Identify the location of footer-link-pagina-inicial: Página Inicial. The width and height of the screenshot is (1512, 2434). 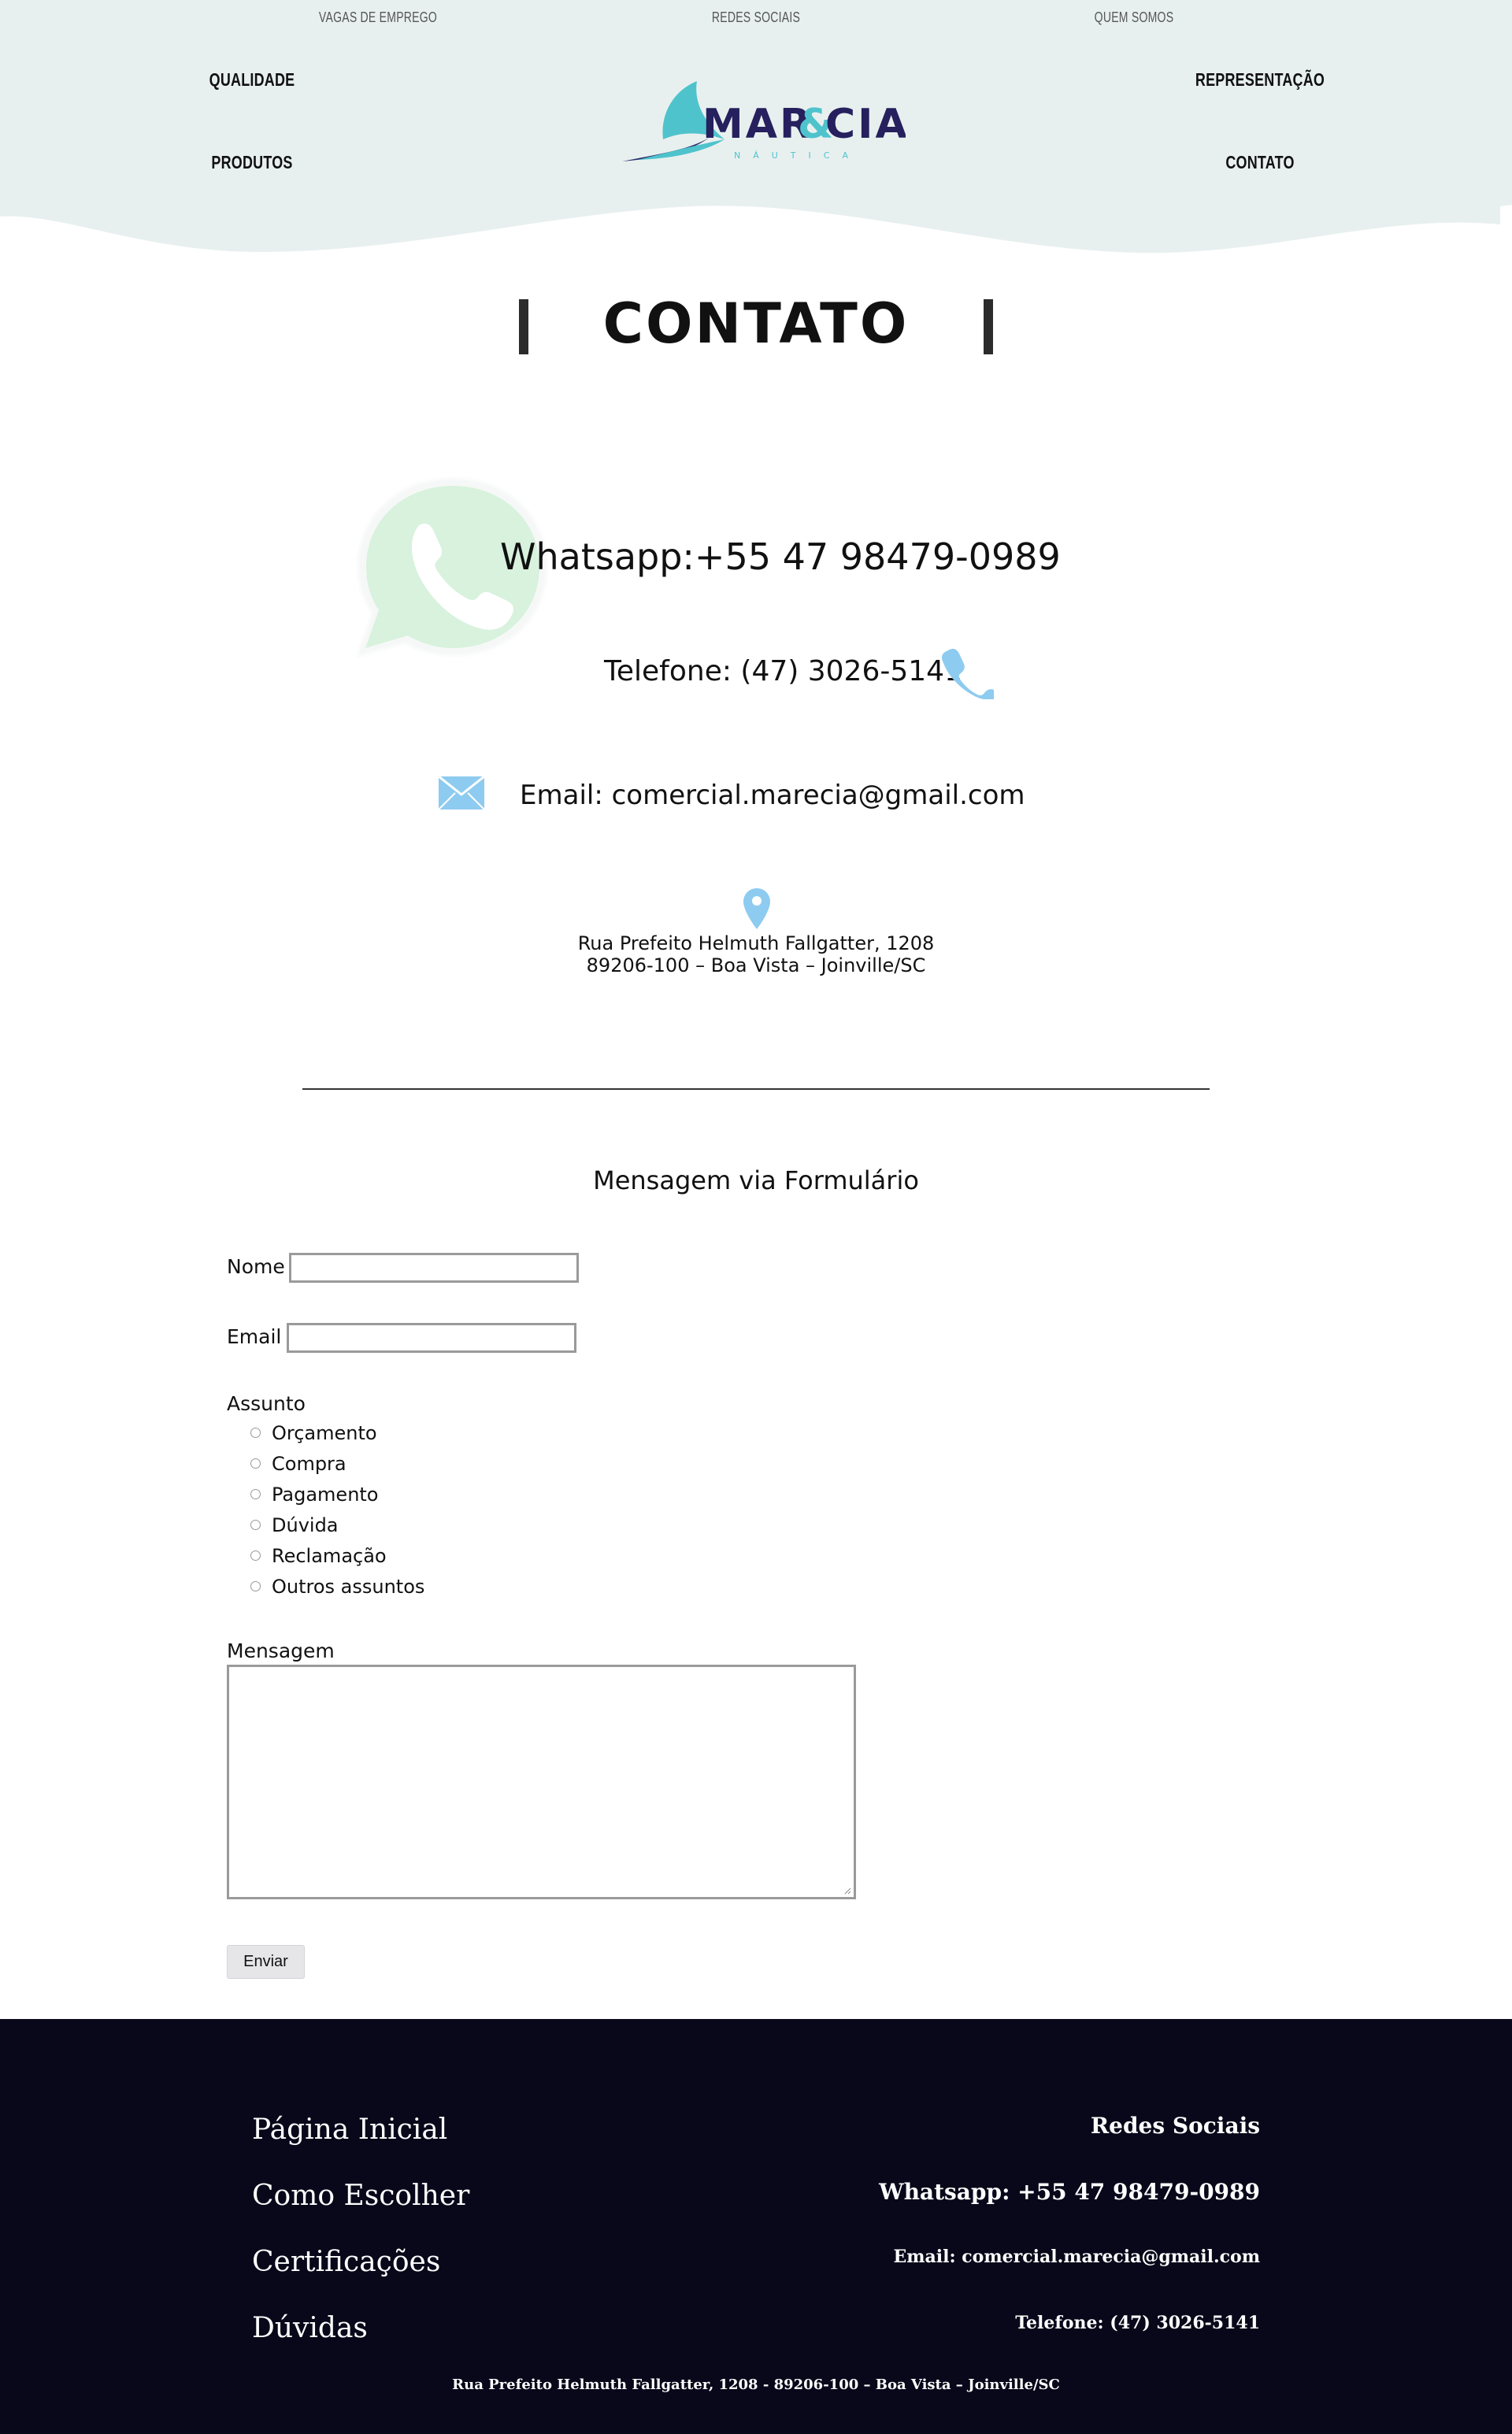
(349, 2130).